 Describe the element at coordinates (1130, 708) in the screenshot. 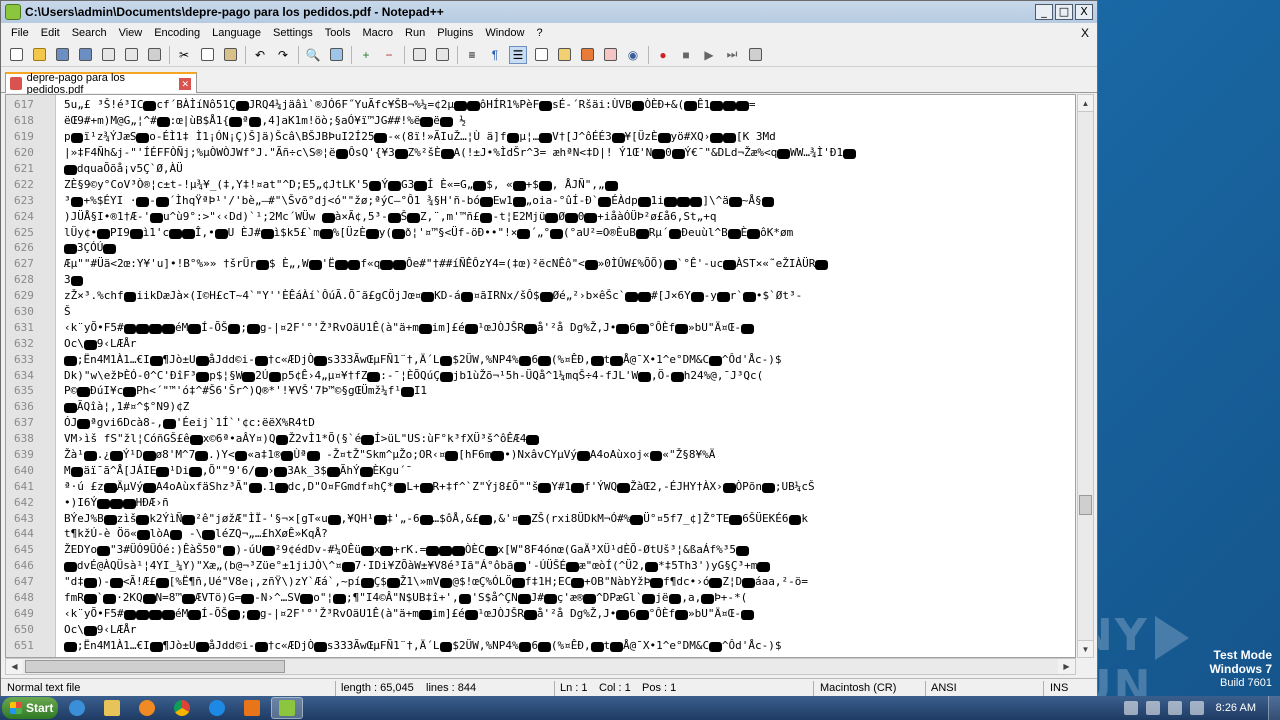

I see `action-center-icon` at that location.